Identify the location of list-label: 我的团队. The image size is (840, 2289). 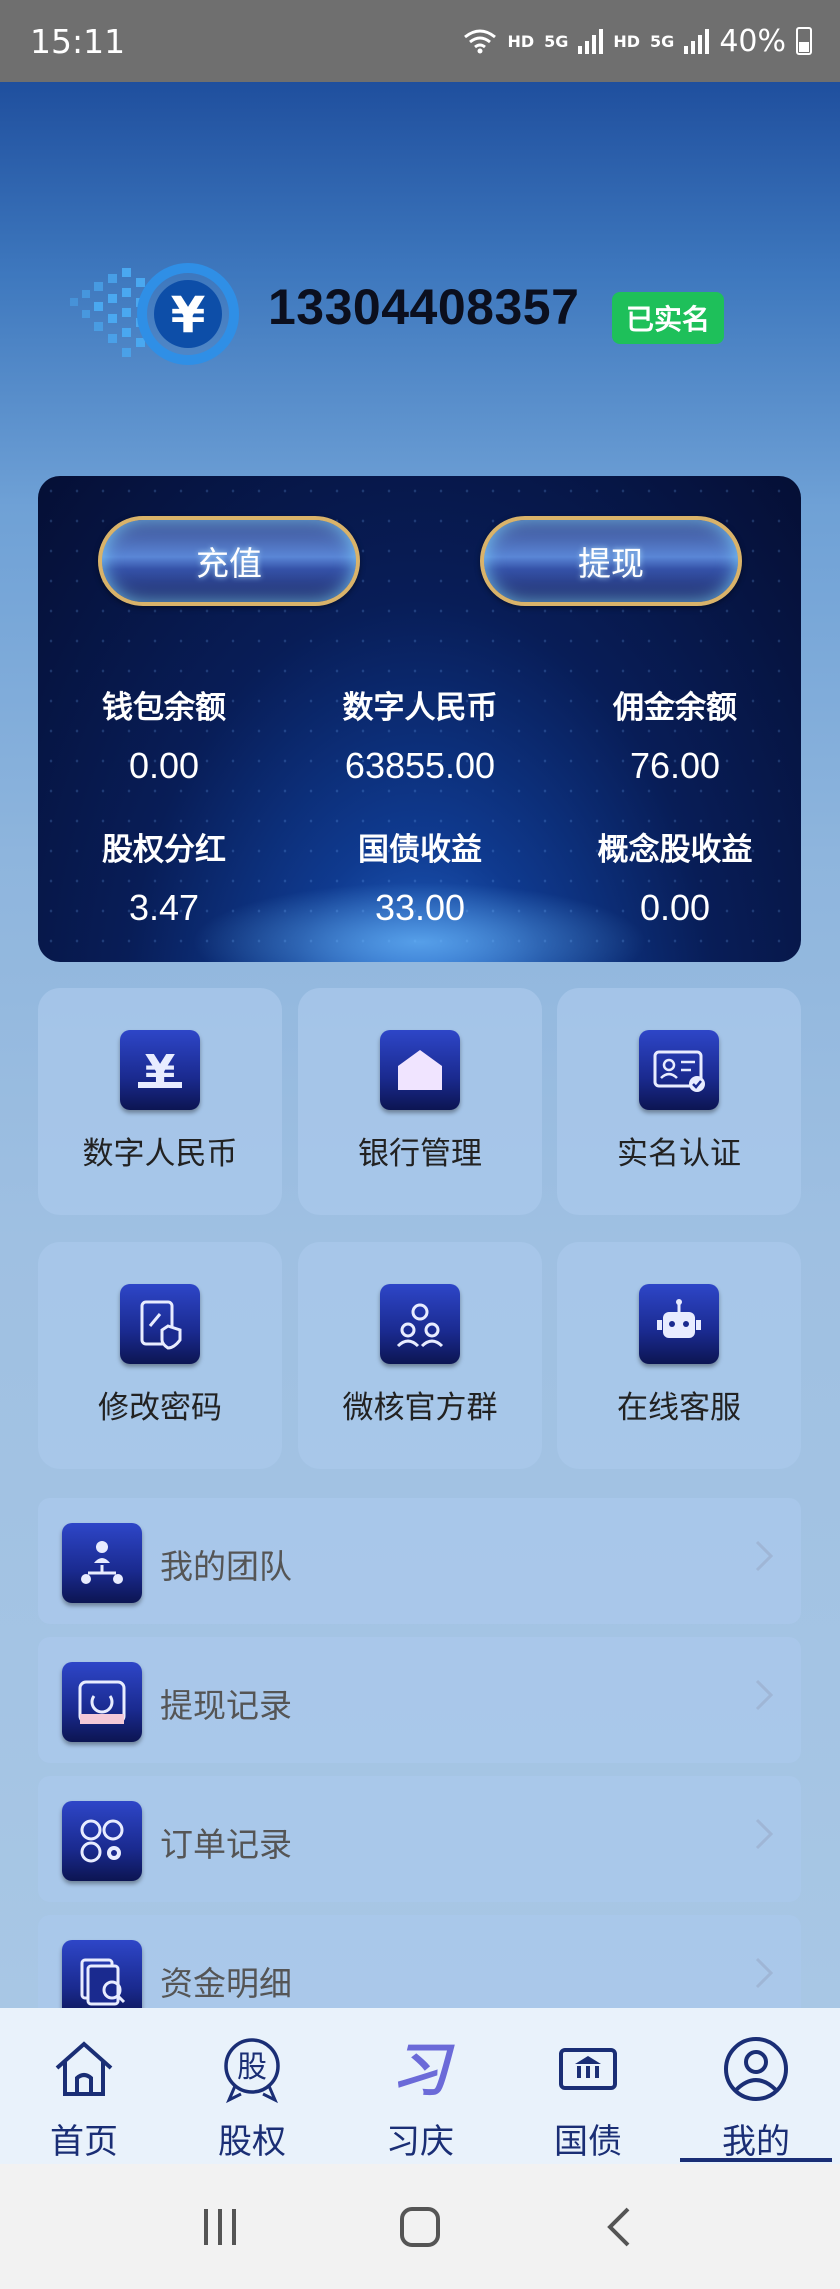
(226, 1566).